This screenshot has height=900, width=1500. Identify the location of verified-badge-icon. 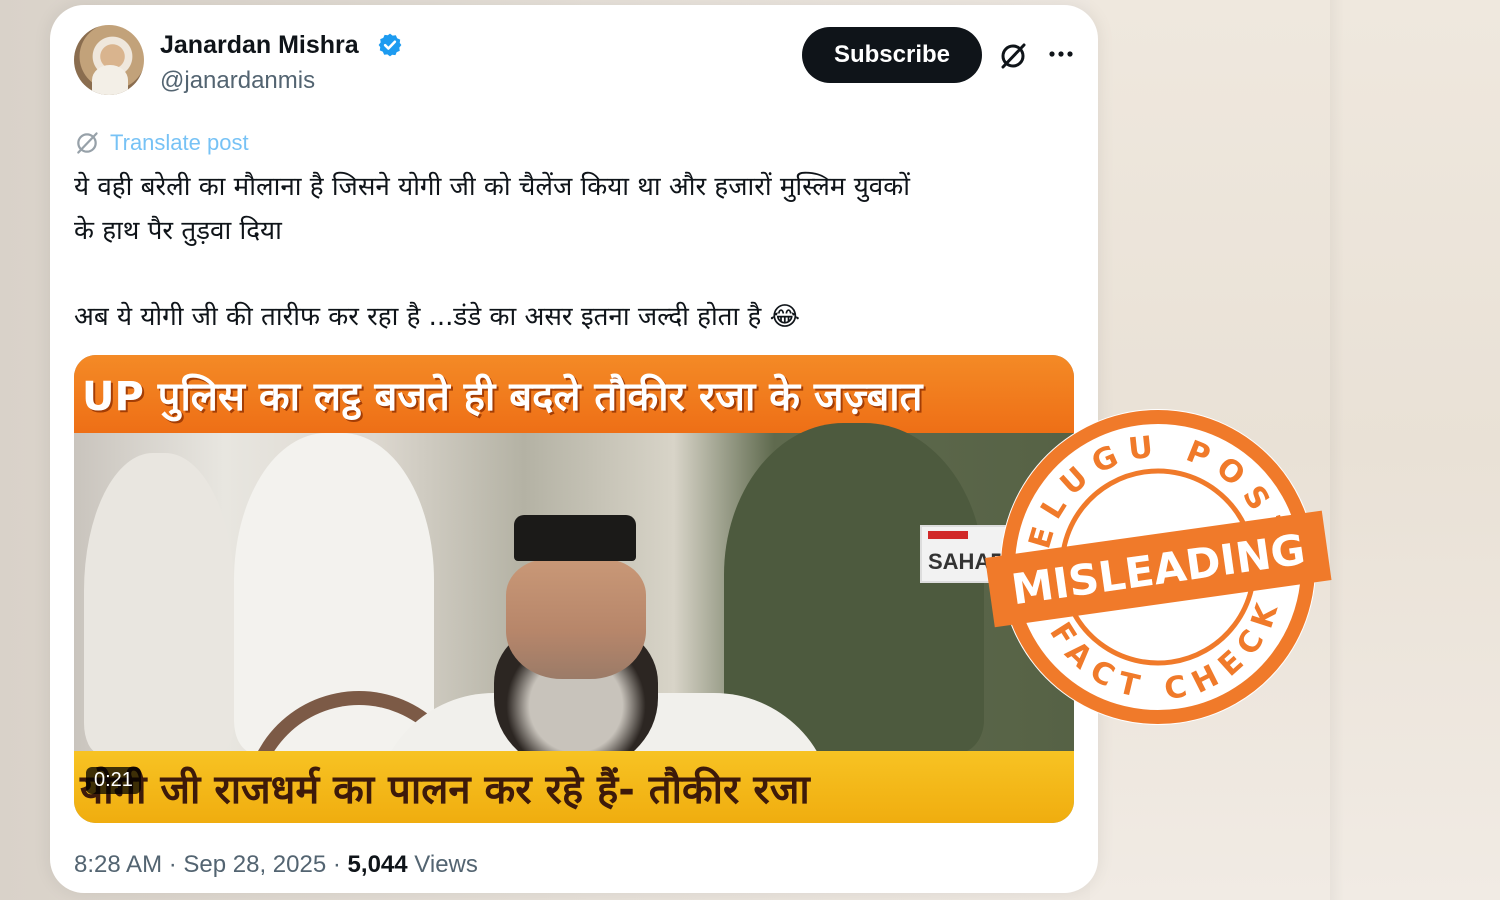
(390, 45).